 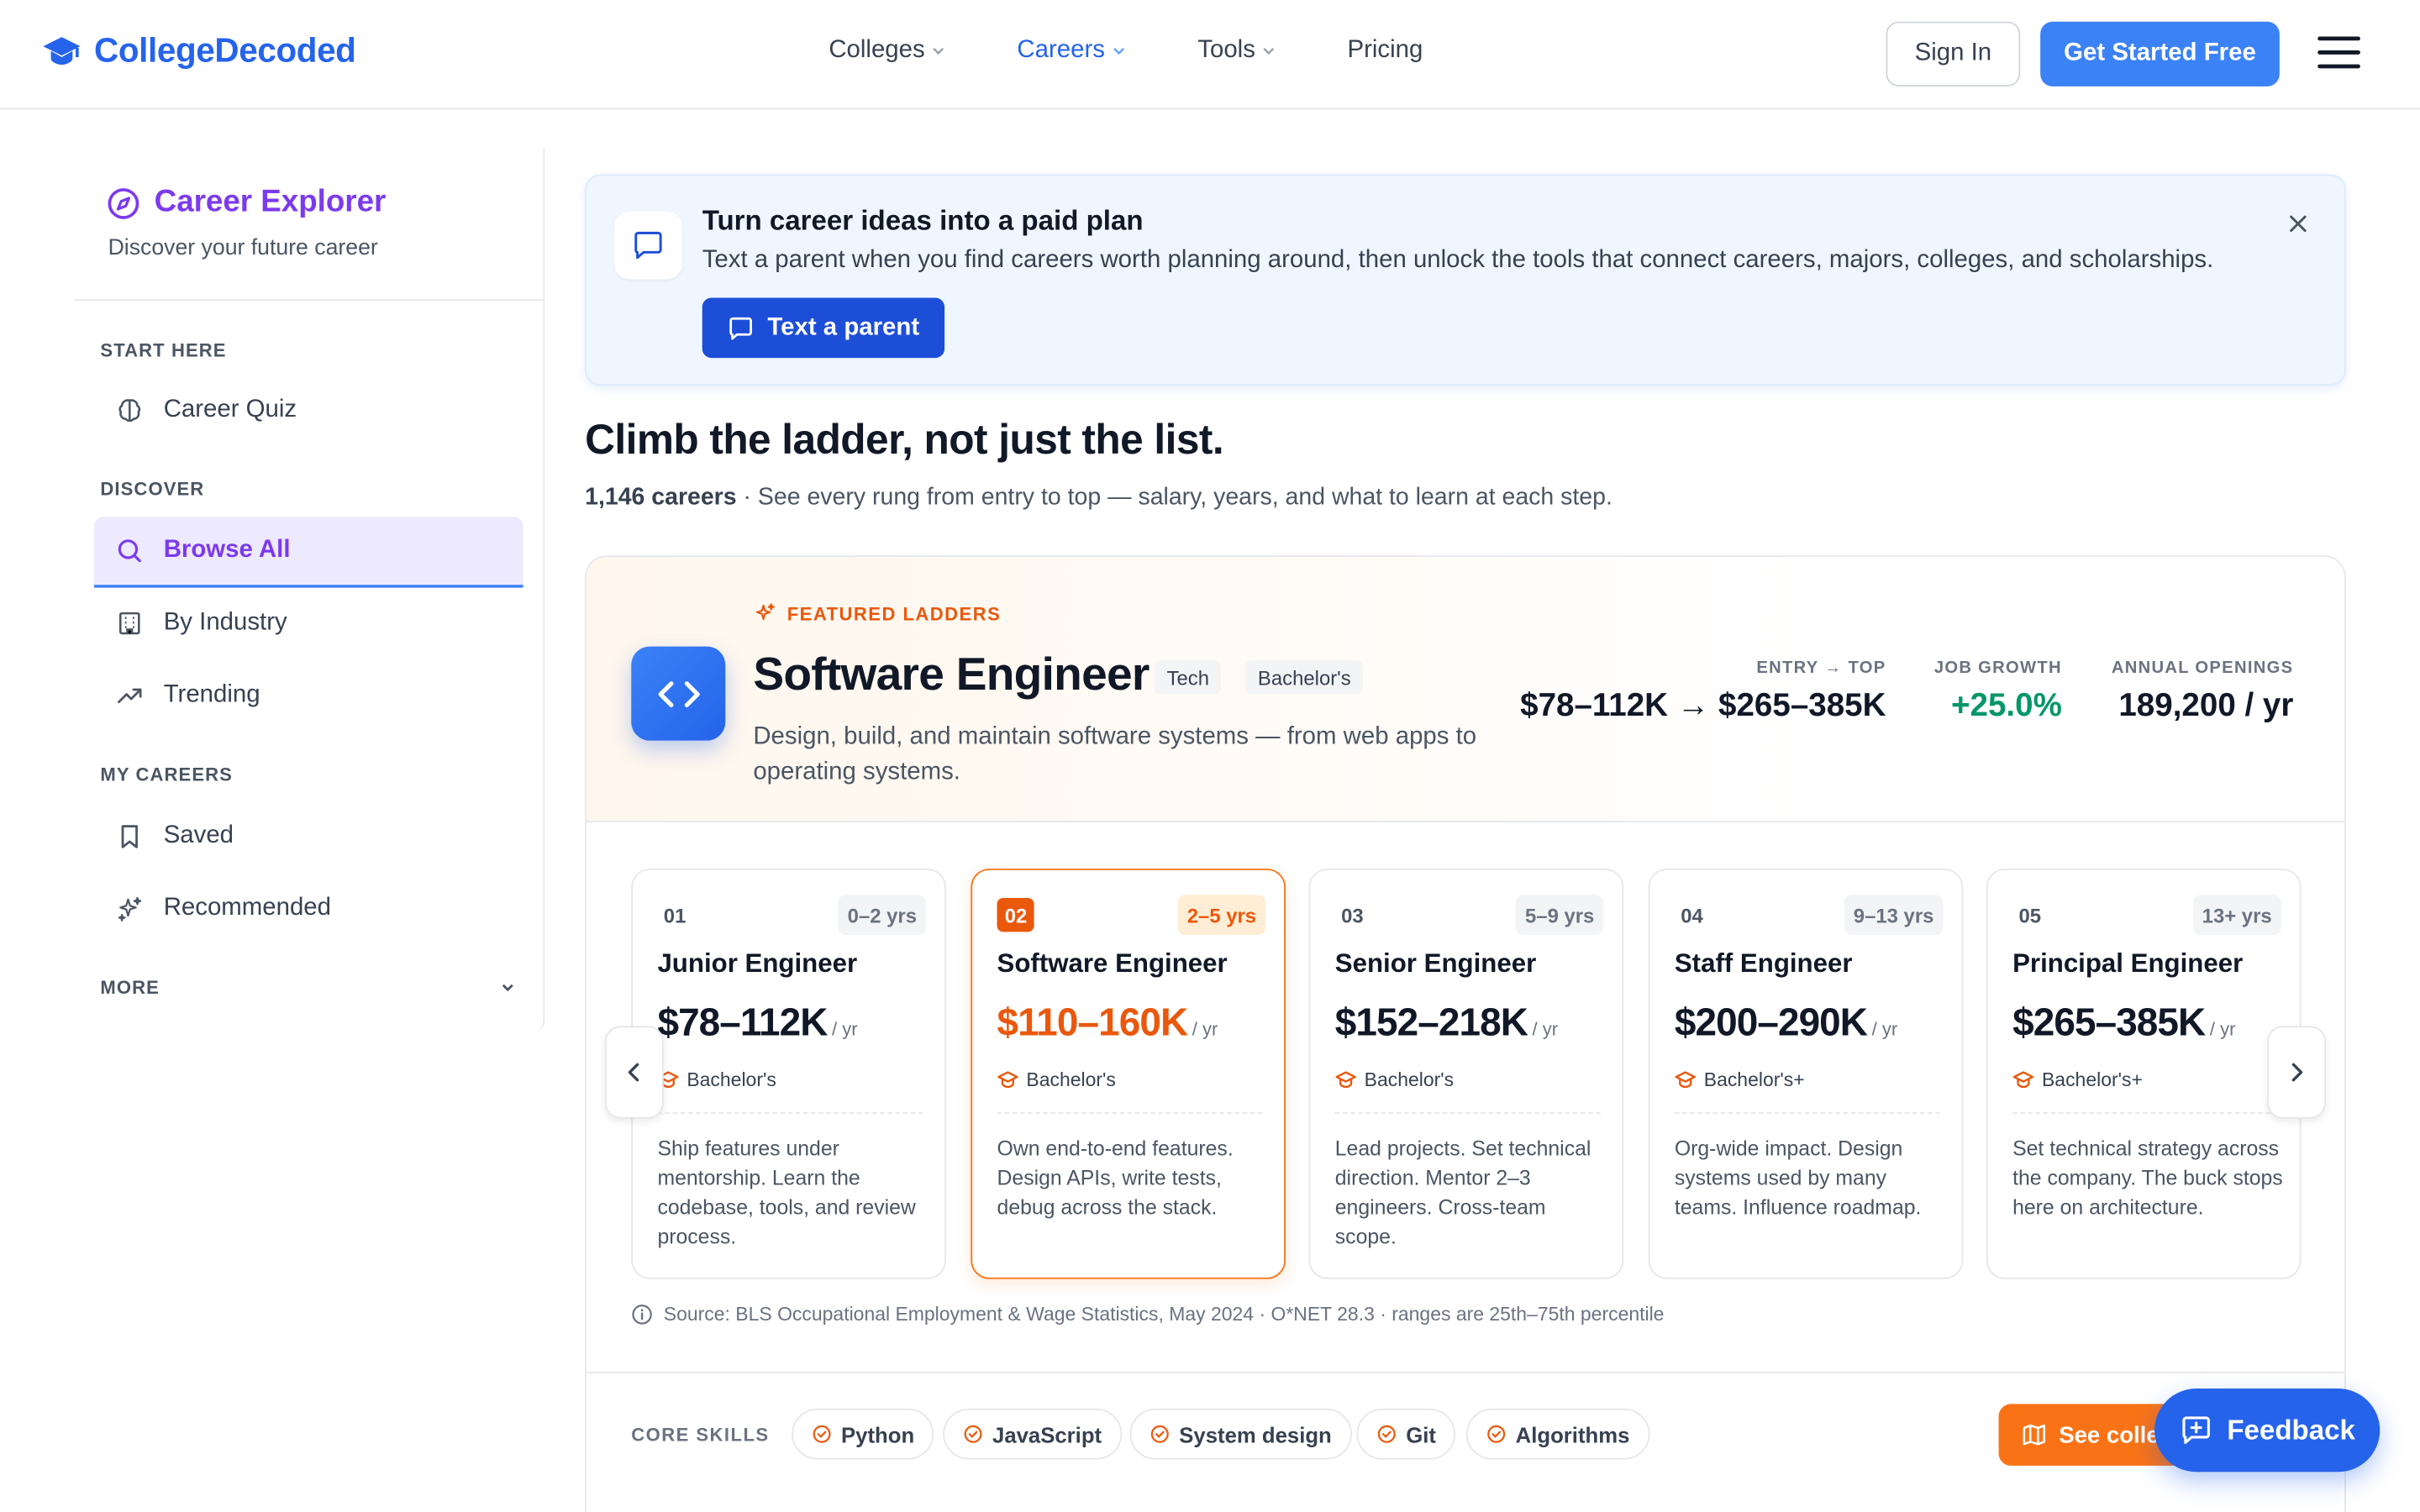 I want to click on brand-name: CollegeDecoded, so click(x=225, y=50).